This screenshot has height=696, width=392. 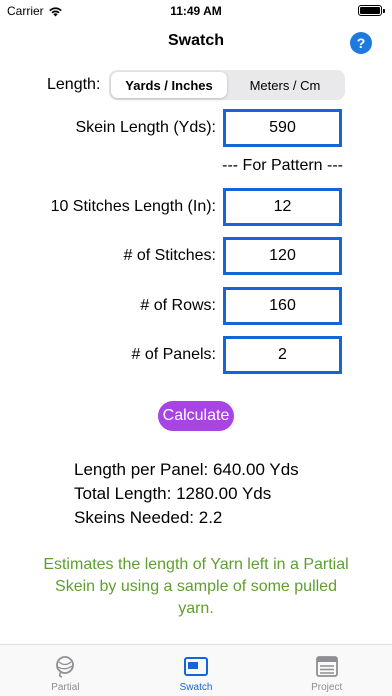 I want to click on num-rows-row: # of Rows:, so click(x=196, y=306).